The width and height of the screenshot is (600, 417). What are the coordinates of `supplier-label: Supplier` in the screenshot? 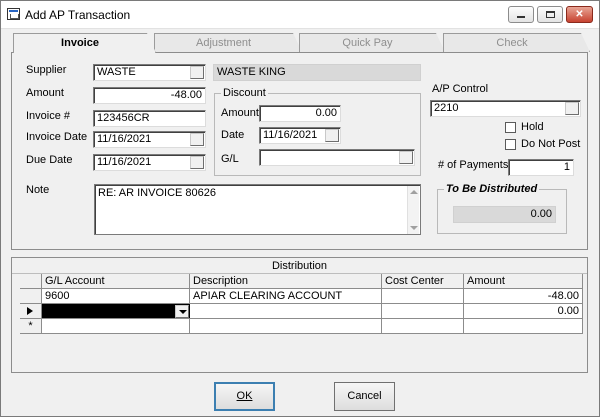 It's located at (46, 70).